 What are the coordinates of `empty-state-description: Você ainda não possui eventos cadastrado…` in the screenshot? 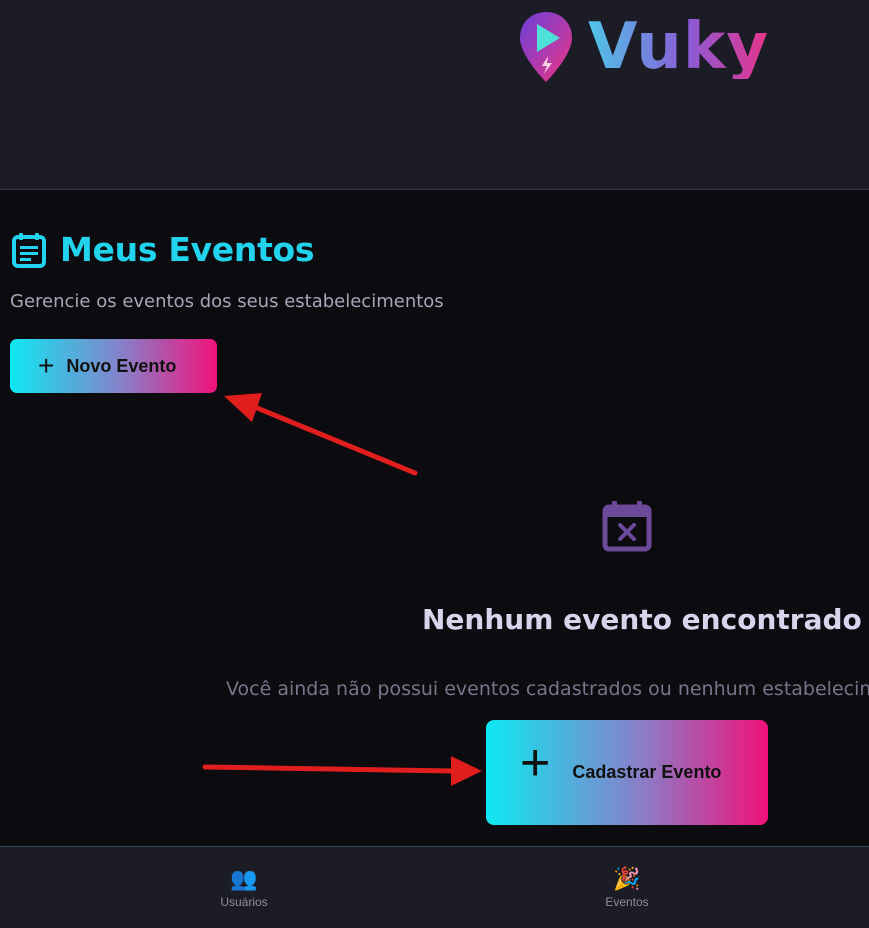 It's located at (547, 689).